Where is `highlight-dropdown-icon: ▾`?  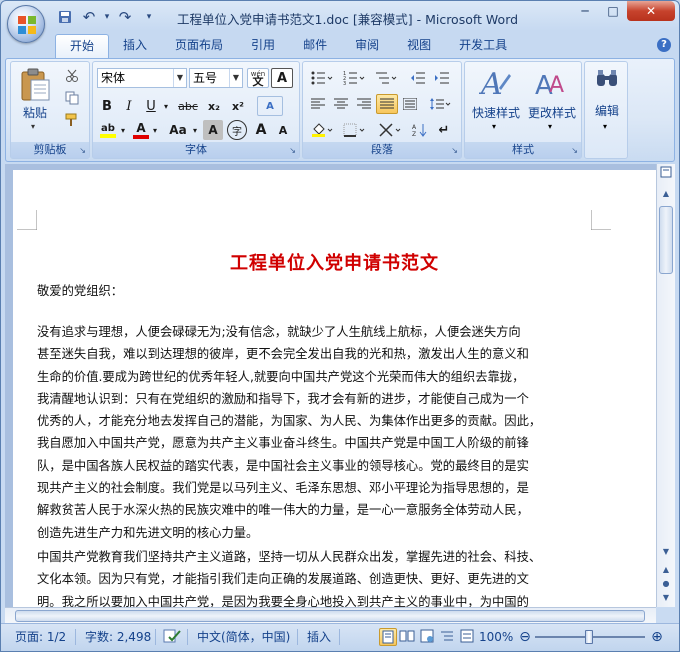
highlight-dropdown-icon: ▾ is located at coordinates (123, 130).